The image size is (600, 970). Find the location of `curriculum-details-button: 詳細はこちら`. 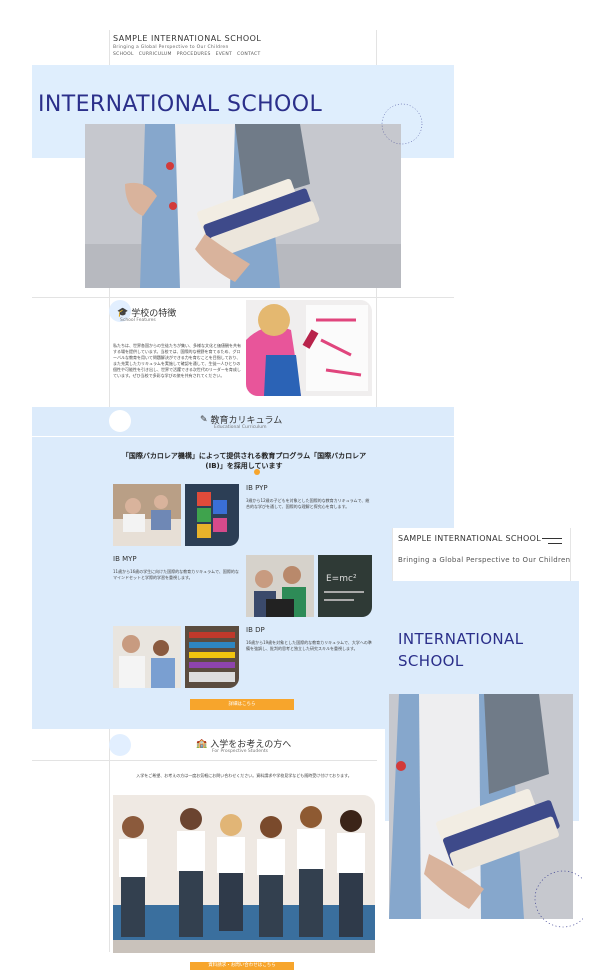

curriculum-details-button: 詳細はこちら is located at coordinates (242, 704).